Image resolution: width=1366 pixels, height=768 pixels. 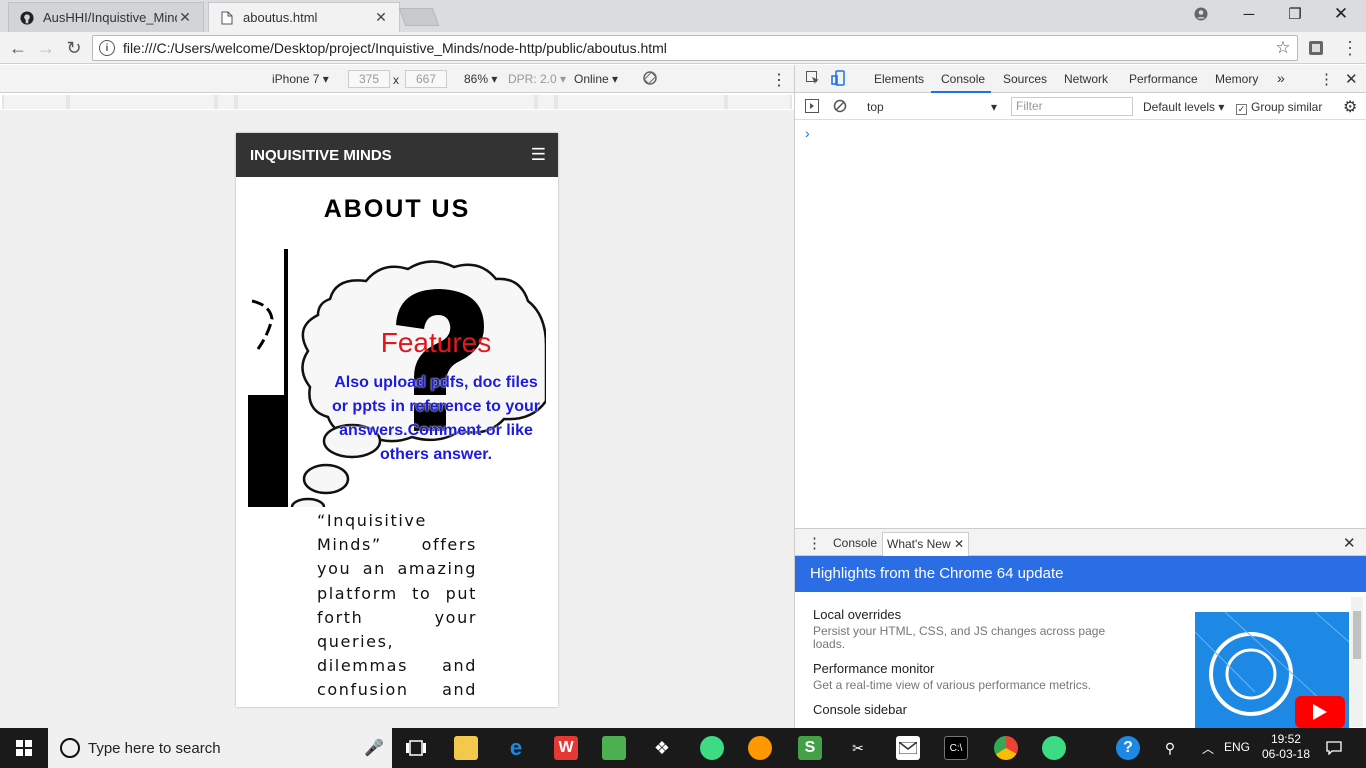 I want to click on bookmark-star-icon: ☆, so click(x=1283, y=48).